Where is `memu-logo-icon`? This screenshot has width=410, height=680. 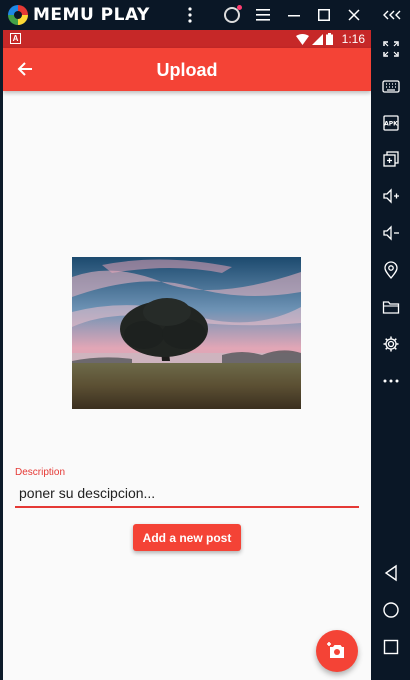 memu-logo-icon is located at coordinates (18, 15).